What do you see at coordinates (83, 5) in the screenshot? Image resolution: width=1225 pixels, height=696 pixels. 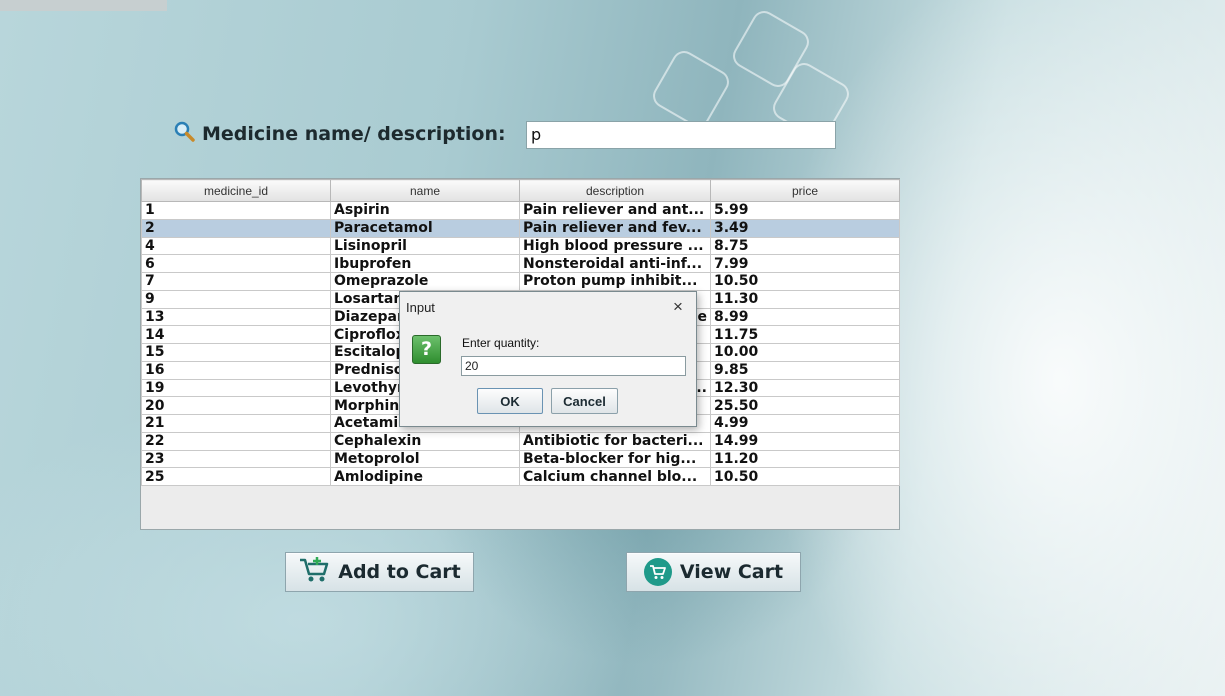 I see `window-strip` at bounding box center [83, 5].